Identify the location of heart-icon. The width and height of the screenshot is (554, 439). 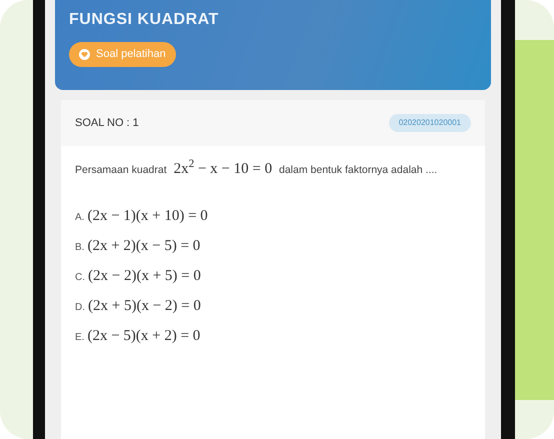
(84, 54).